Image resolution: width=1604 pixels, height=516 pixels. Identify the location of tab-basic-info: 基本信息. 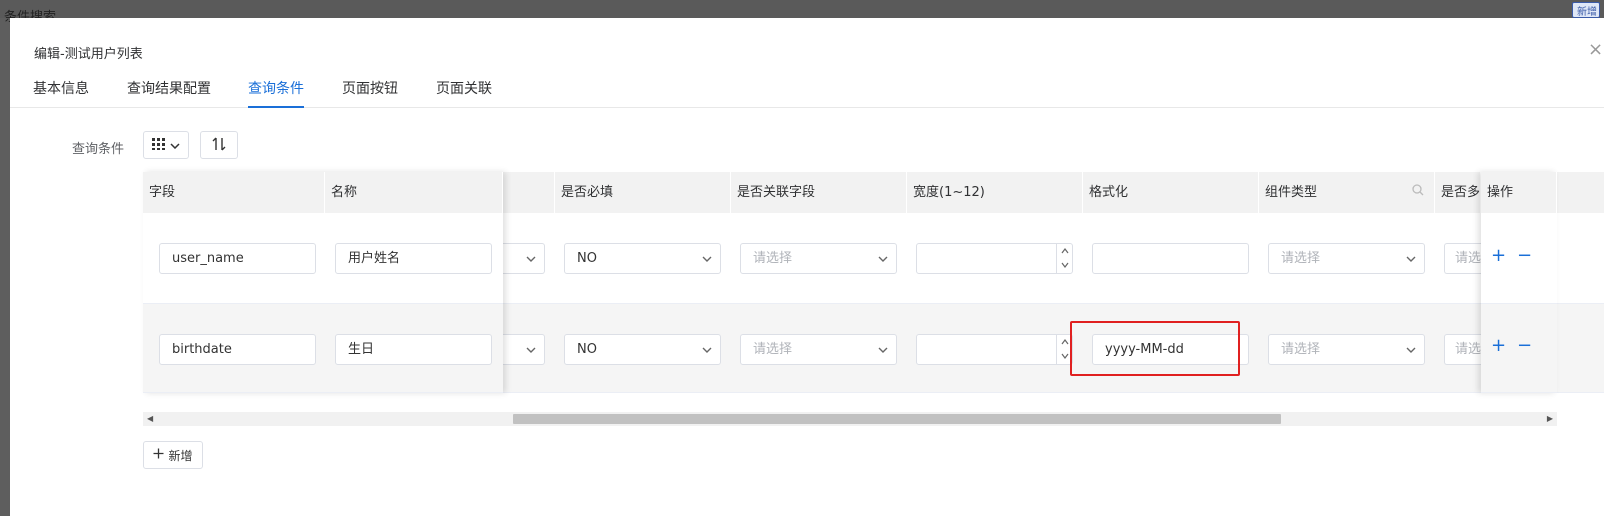
(61, 93).